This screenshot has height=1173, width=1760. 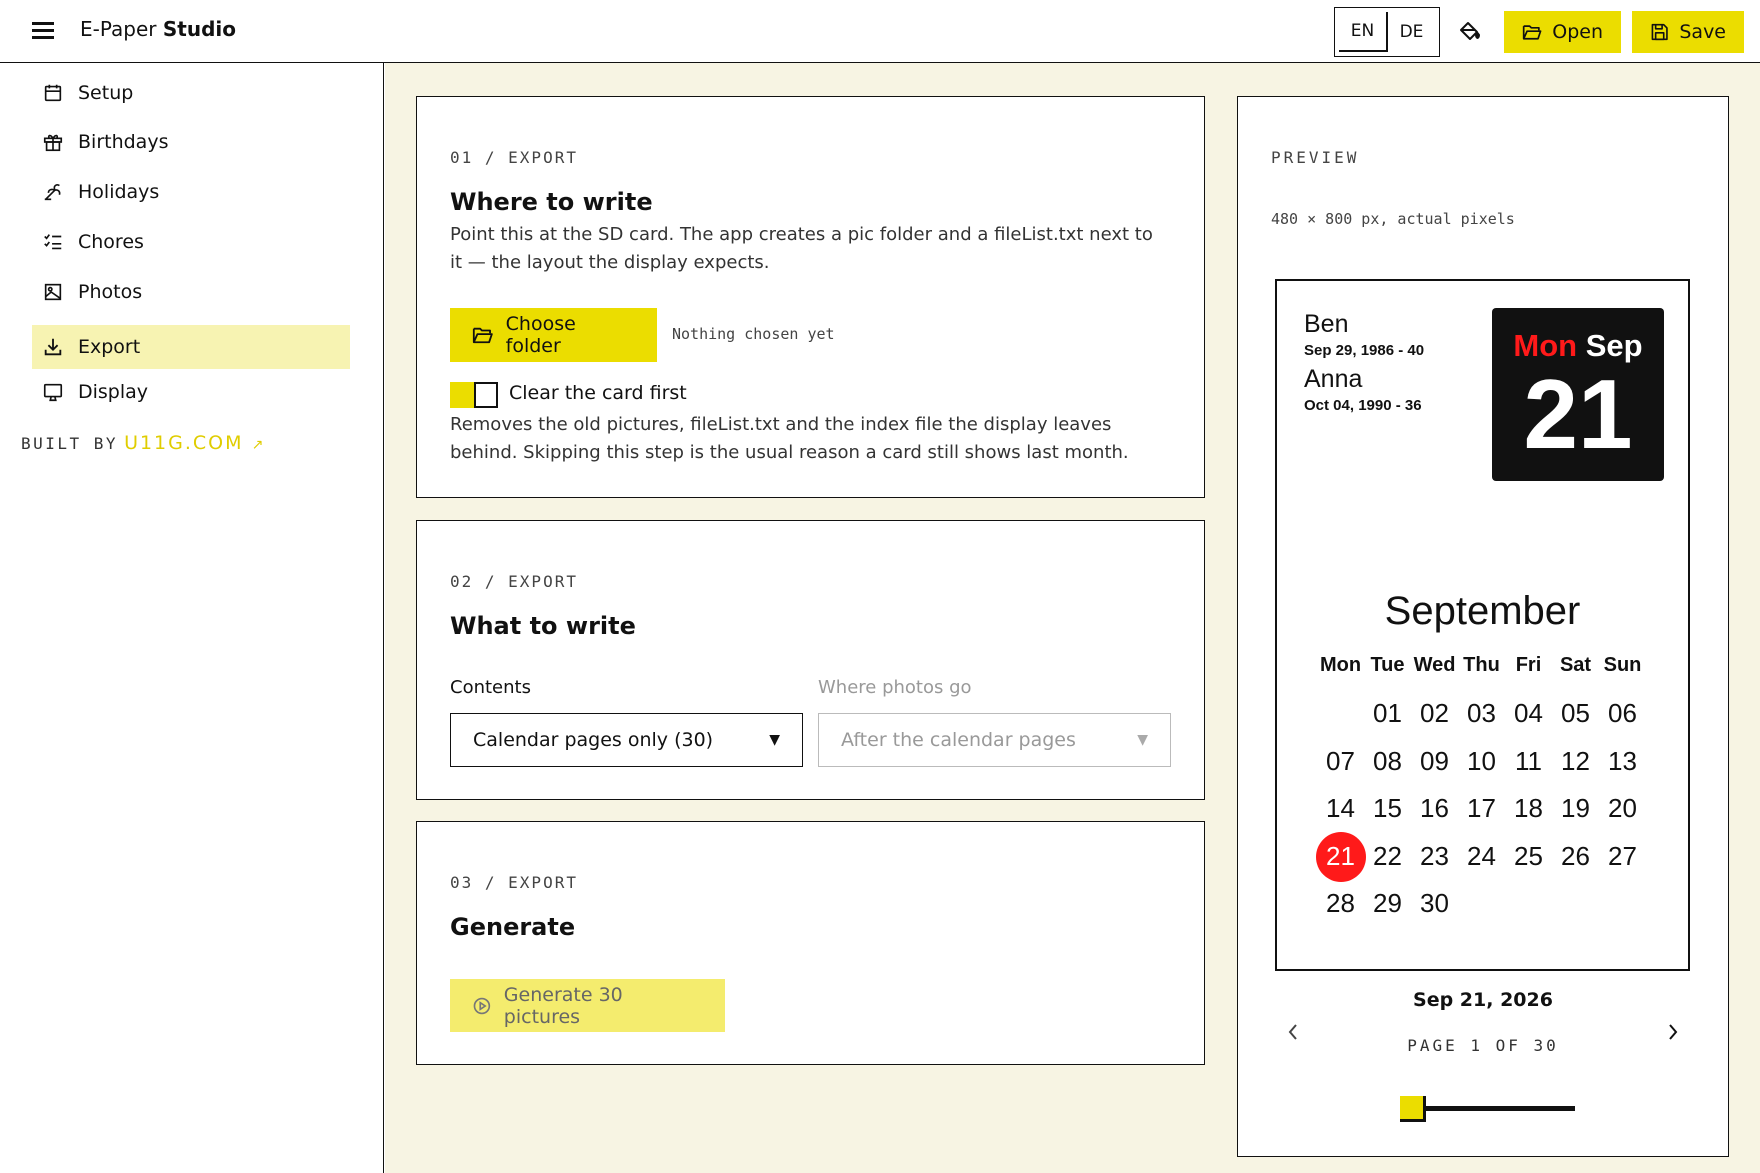 What do you see at coordinates (1622, 855) in the screenshot?
I see `calendar-day: 27` at bounding box center [1622, 855].